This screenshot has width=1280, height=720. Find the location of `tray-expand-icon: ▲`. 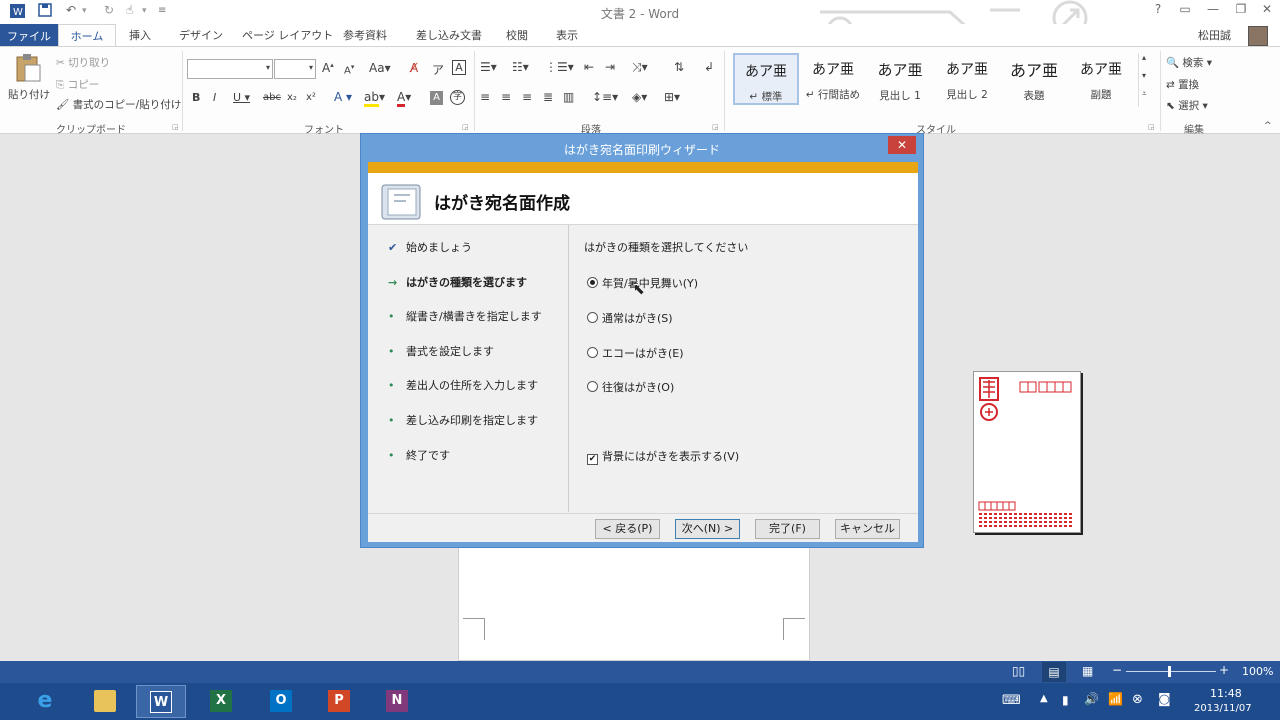

tray-expand-icon: ▲ is located at coordinates (1044, 698).